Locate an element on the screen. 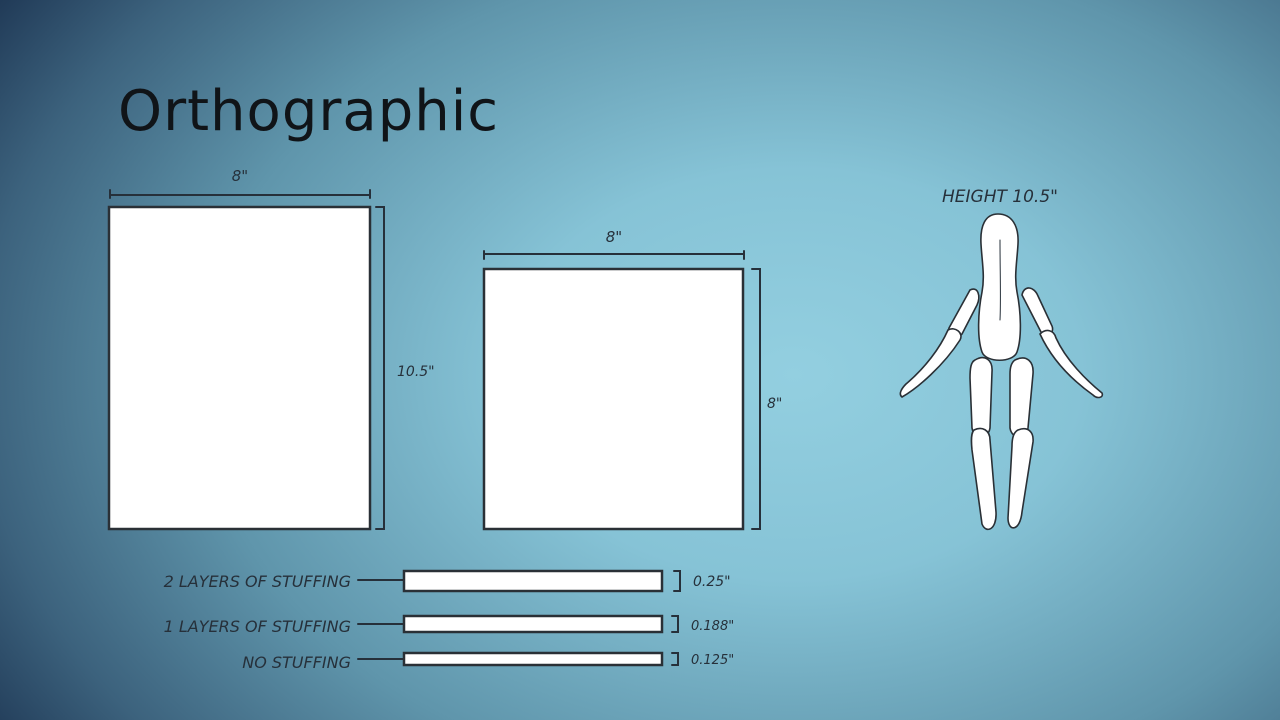 This screenshot has width=1280, height=720. doll-left-thigh is located at coordinates (981, 397).